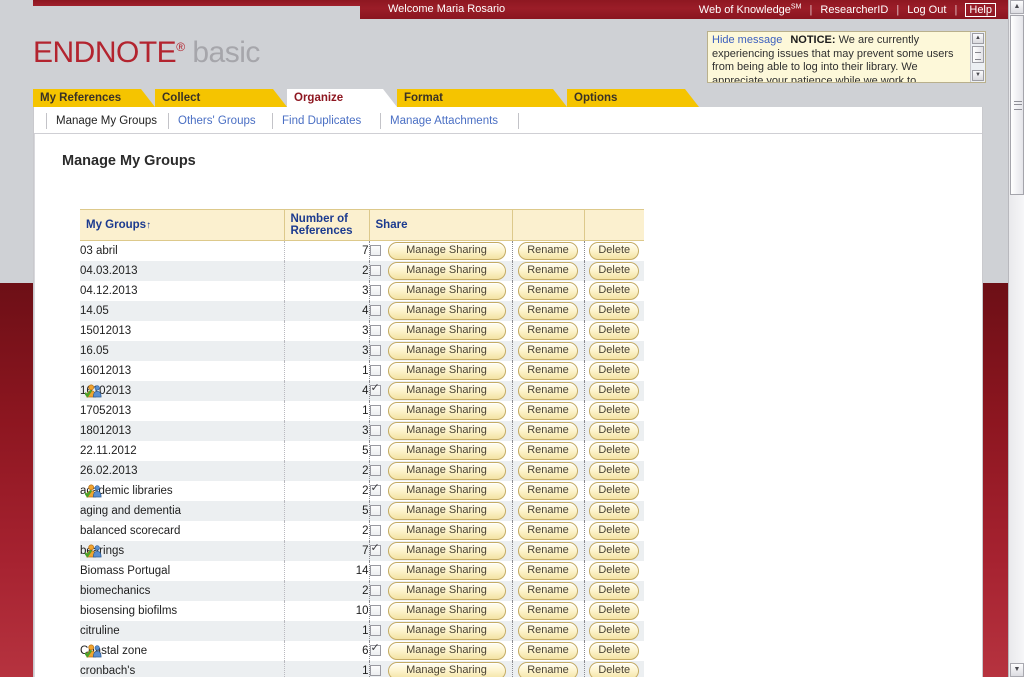  I want to click on notice-scroll-down-icon: ▼, so click(978, 75).